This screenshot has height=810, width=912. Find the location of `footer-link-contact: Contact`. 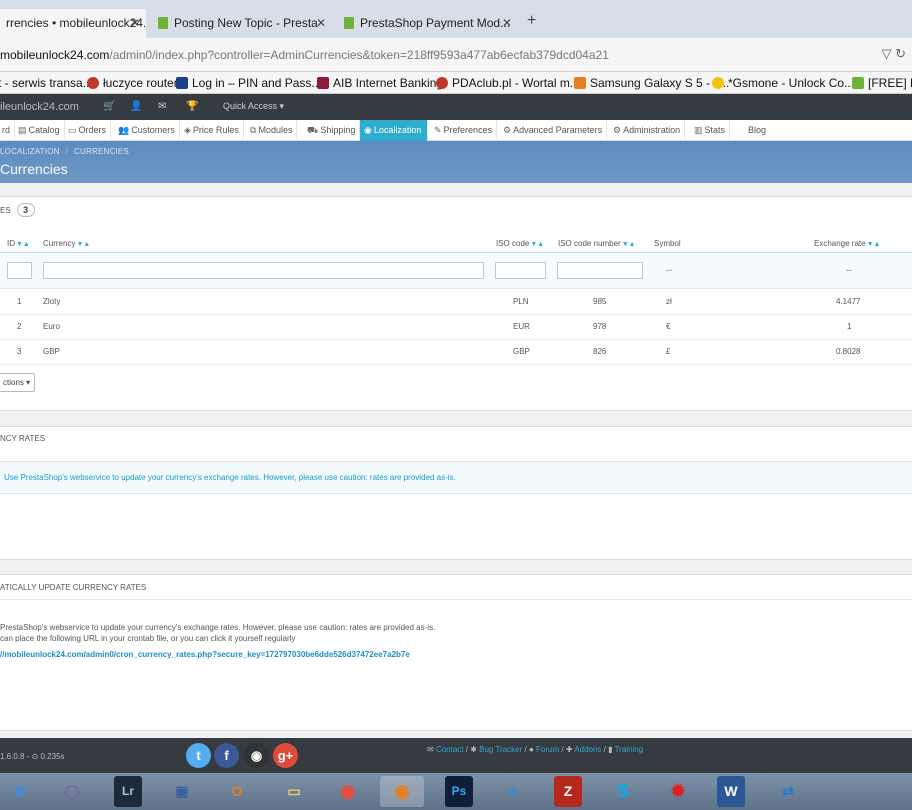

footer-link-contact: Contact is located at coordinates (450, 749).